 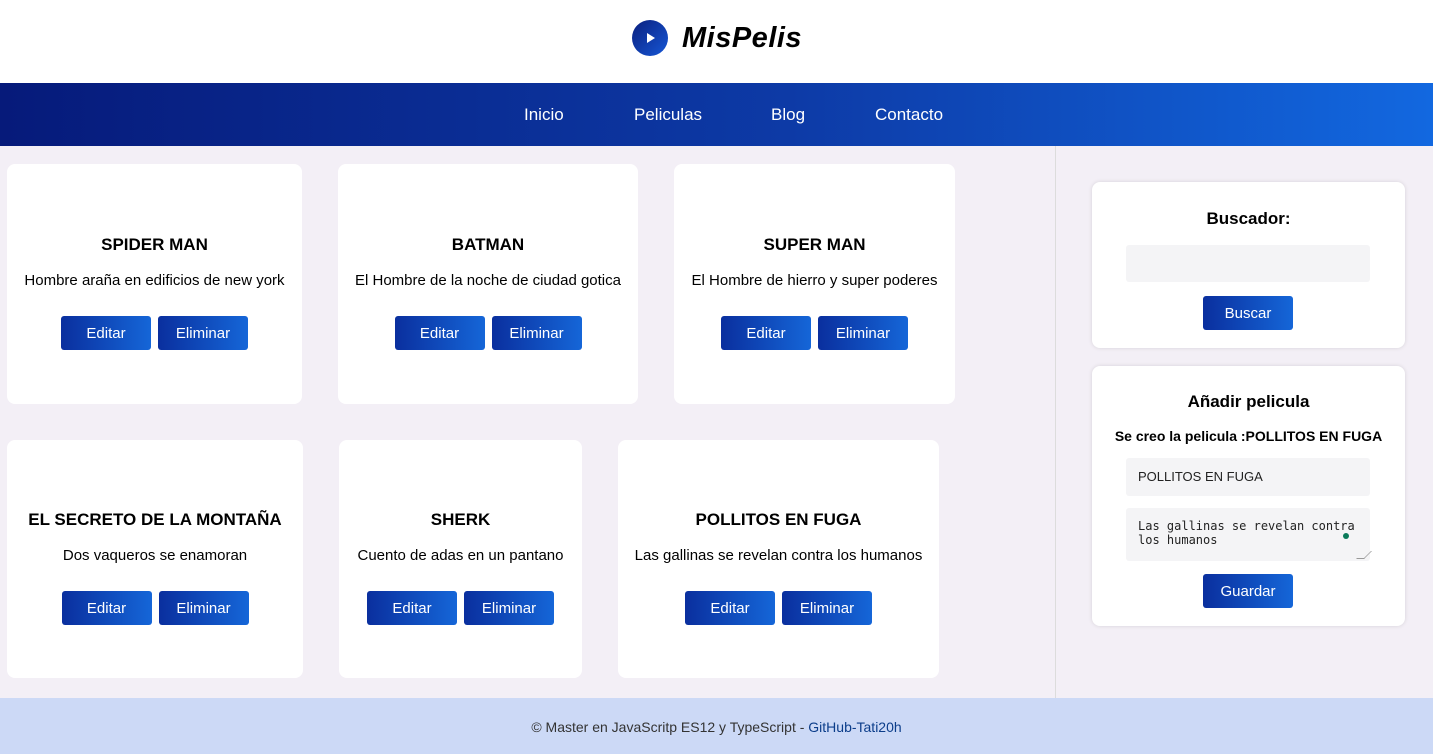 What do you see at coordinates (1346, 536) in the screenshot?
I see `cursor-dot-icon` at bounding box center [1346, 536].